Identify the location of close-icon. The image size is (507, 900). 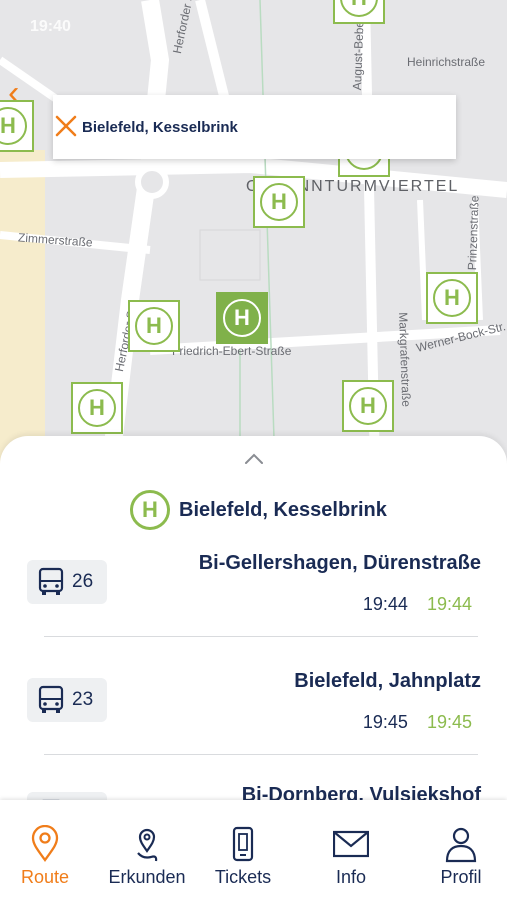
(66, 126).